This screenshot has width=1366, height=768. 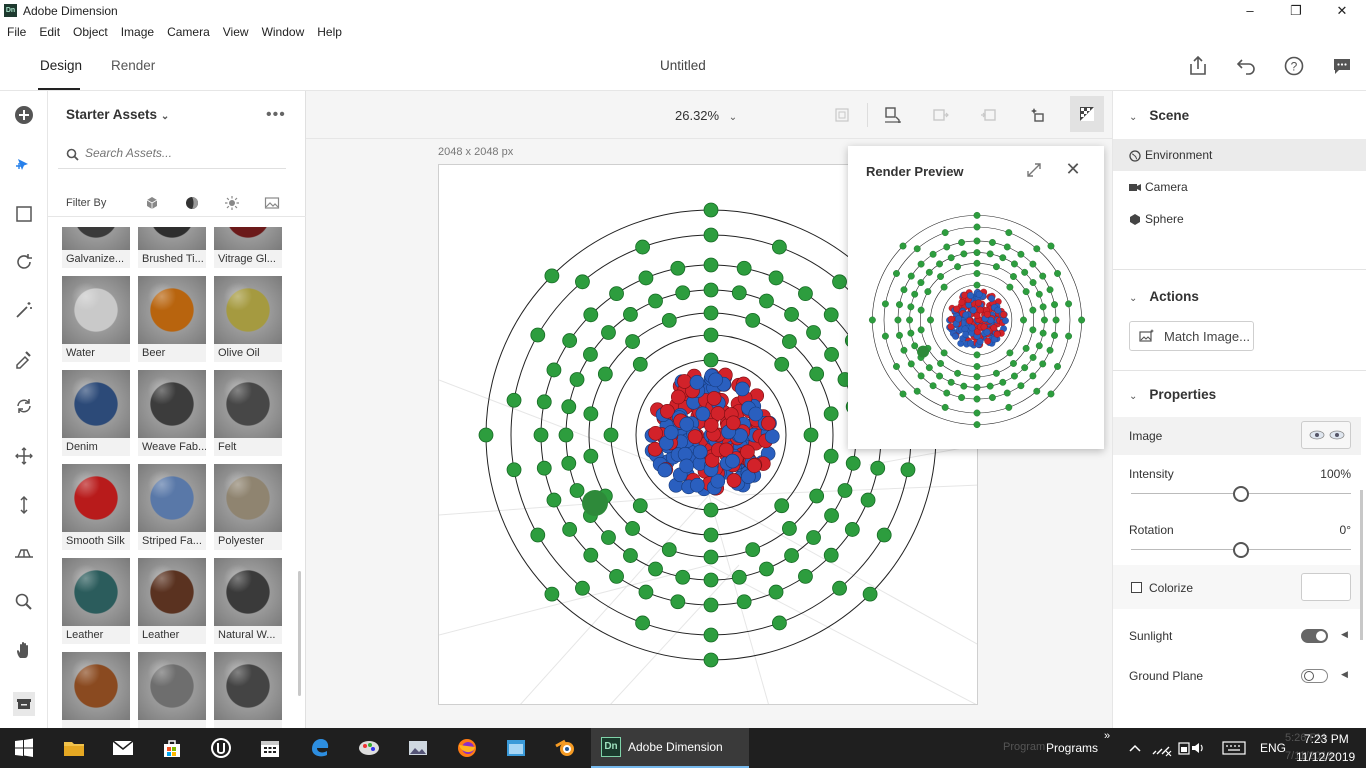 I want to click on material-tile: Felt, so click(x=248, y=413).